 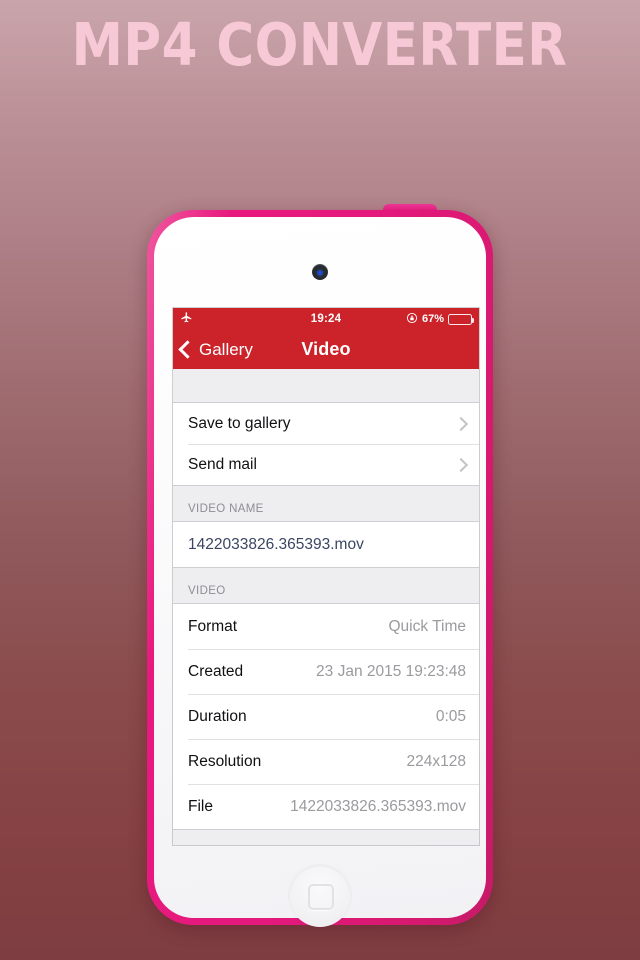 I want to click on row-created: Created 23 Jan 2015 19:23:48, so click(x=326, y=671).